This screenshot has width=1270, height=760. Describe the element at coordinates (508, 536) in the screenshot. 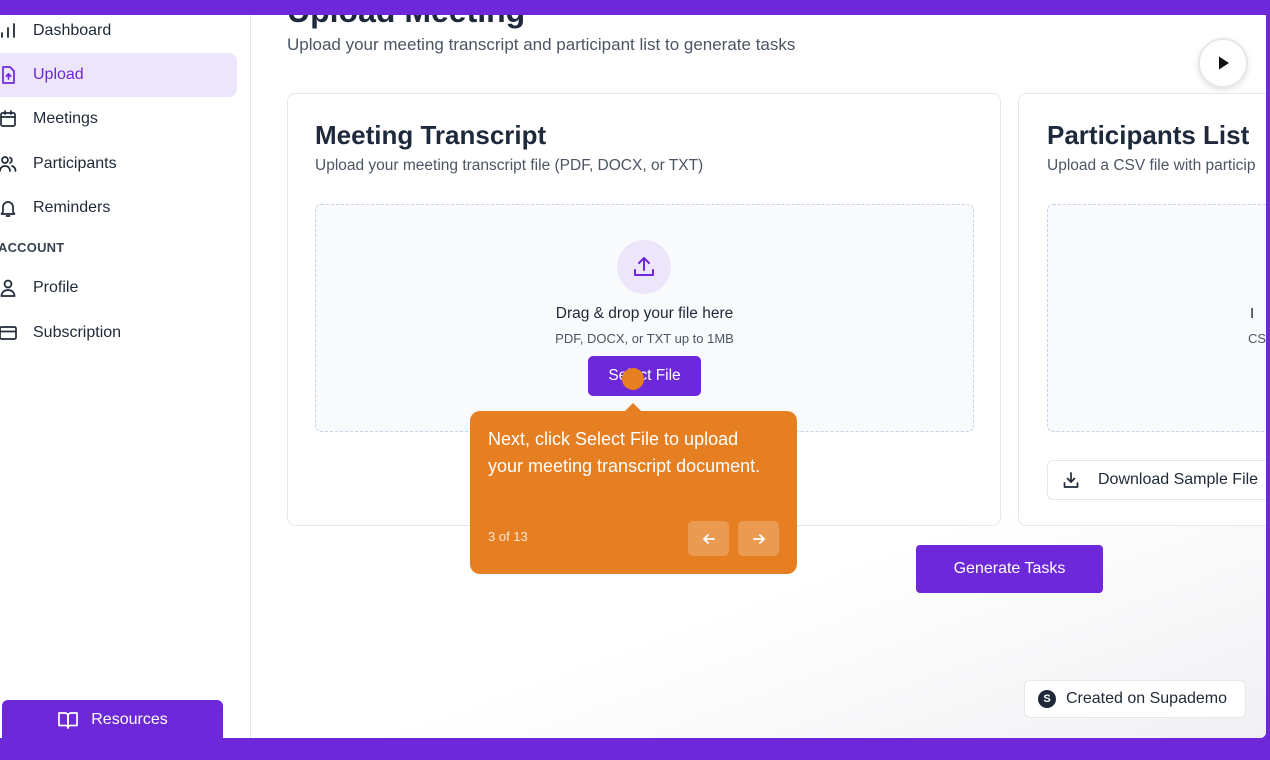

I see `tooltip-step-counter: 3 of 13` at that location.